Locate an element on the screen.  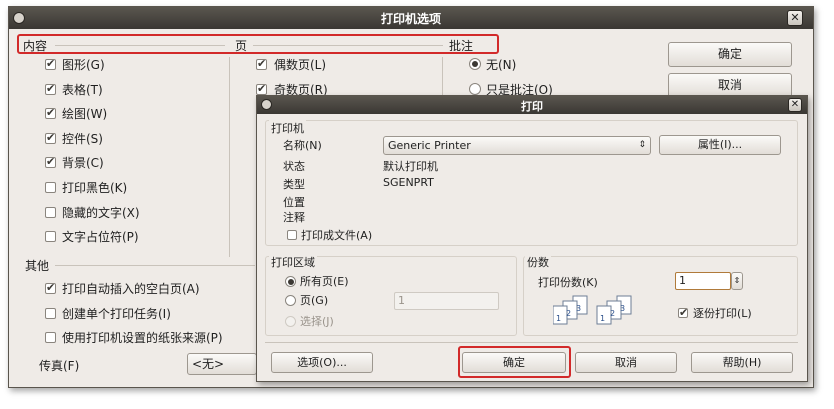
radio-selection is located at coordinates (290, 321).